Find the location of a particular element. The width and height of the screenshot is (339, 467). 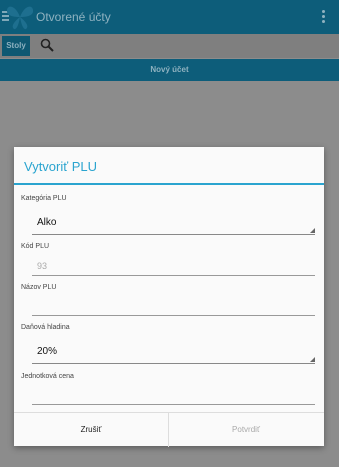

overflow-menu-icon is located at coordinates (323, 17).